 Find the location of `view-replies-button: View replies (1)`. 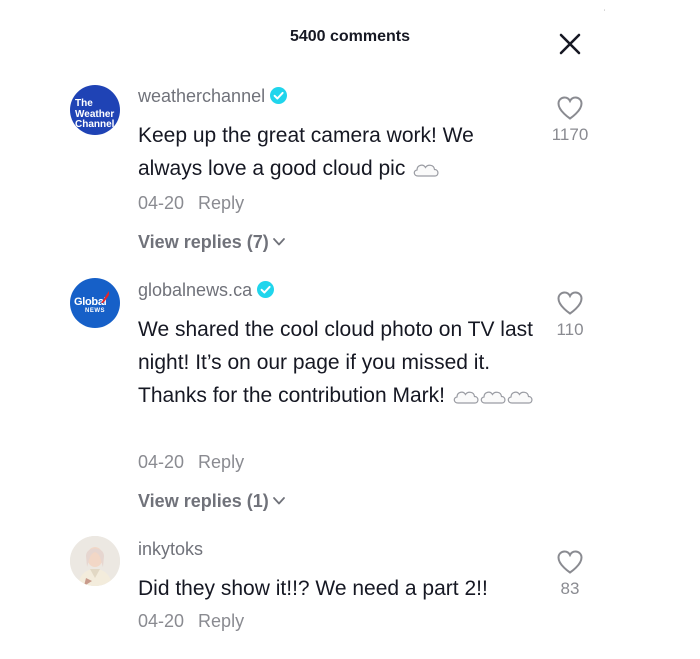

view-replies-button: View replies (1) is located at coordinates (212, 501).